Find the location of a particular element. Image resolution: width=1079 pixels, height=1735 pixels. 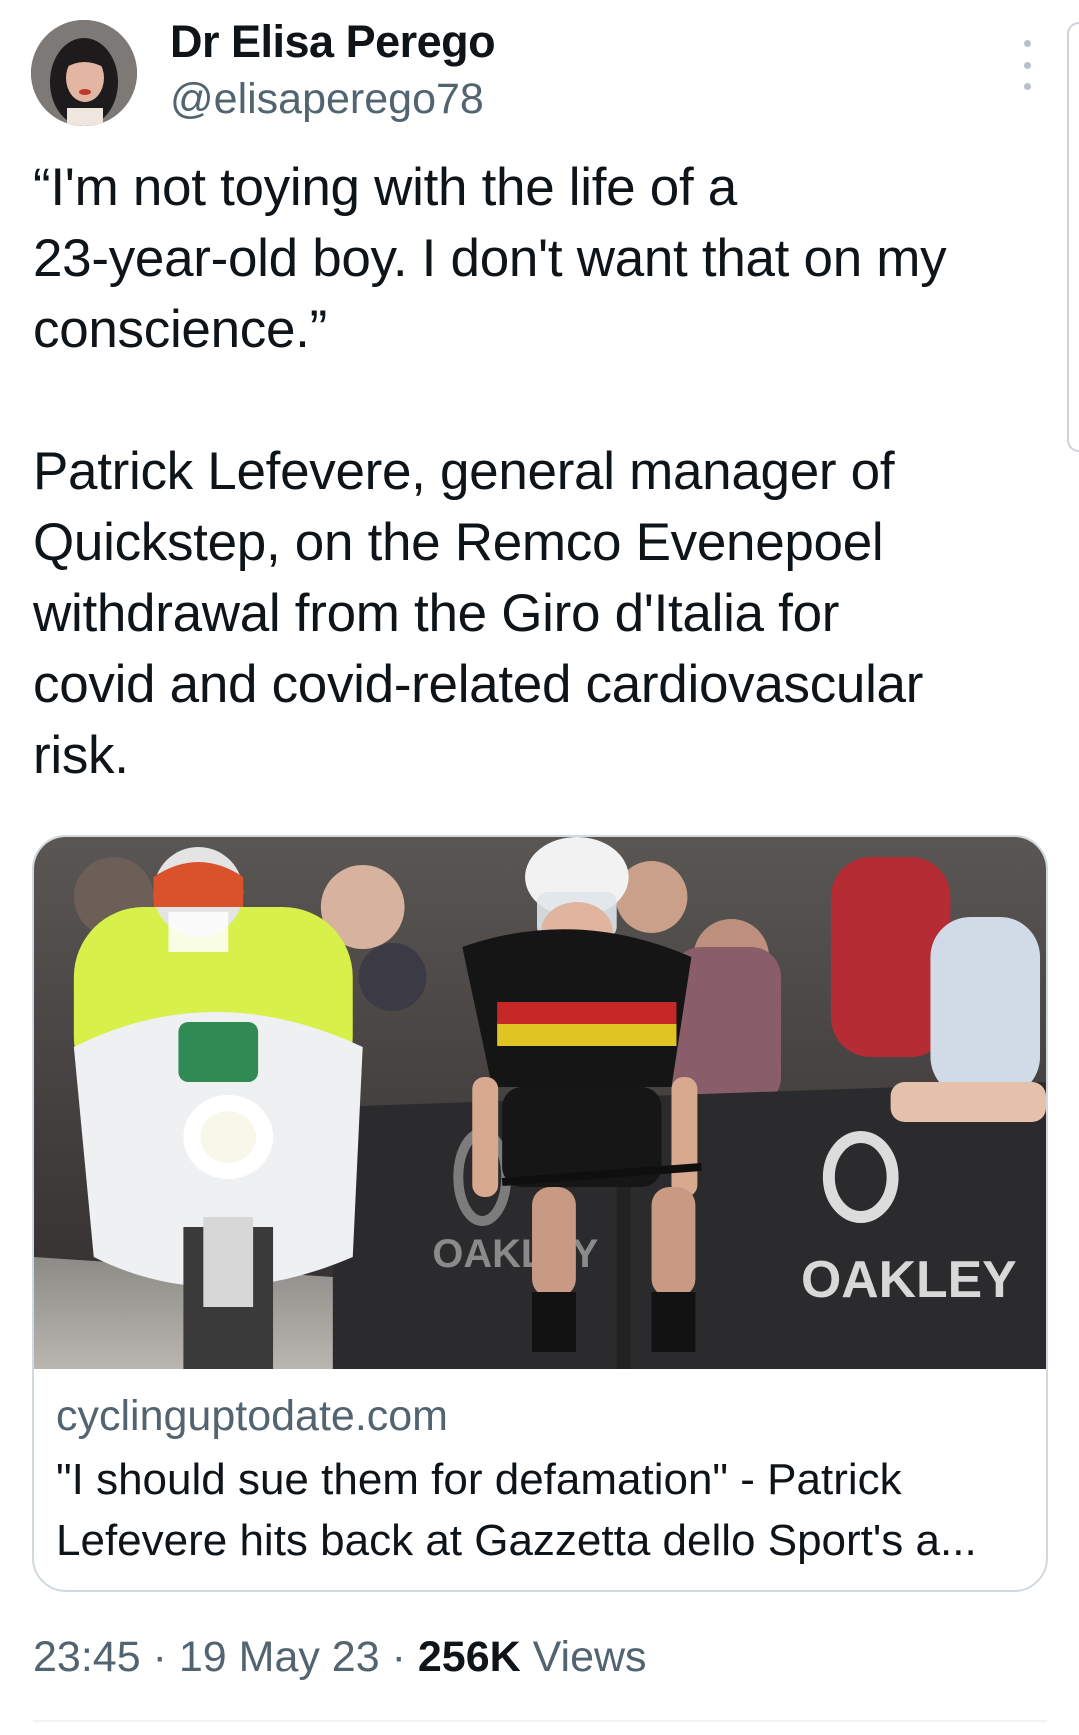

more-vertical-icon is located at coordinates (1027, 43).